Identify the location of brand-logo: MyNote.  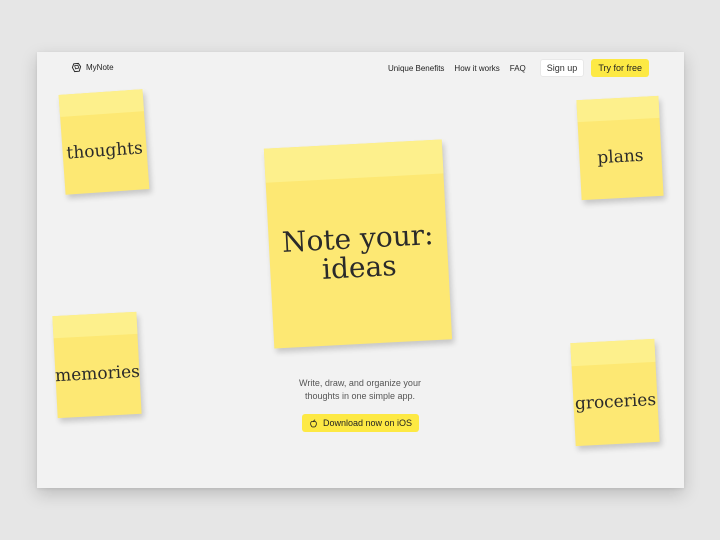
(92, 67).